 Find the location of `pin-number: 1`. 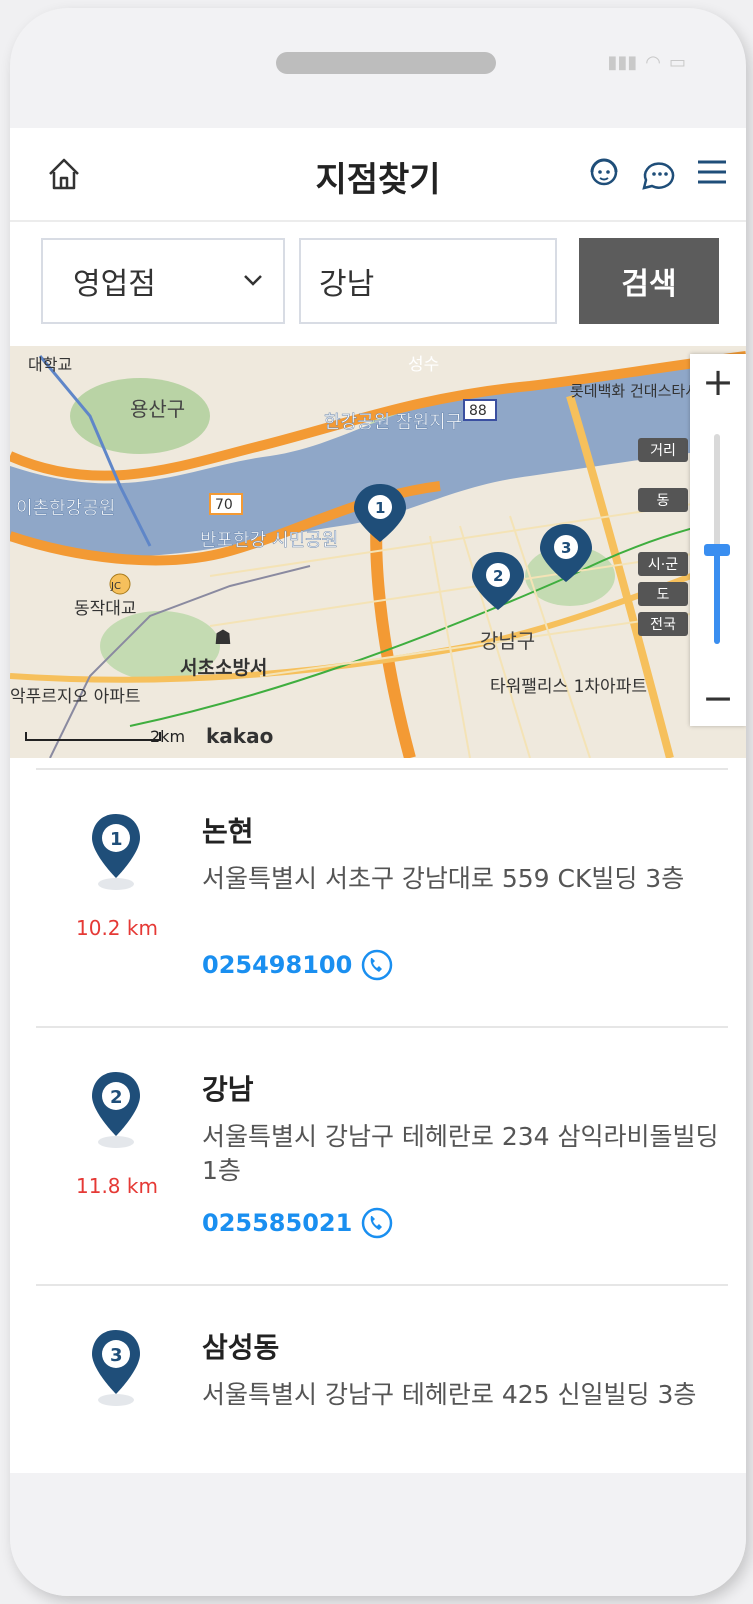

pin-number: 1 is located at coordinates (116, 839).